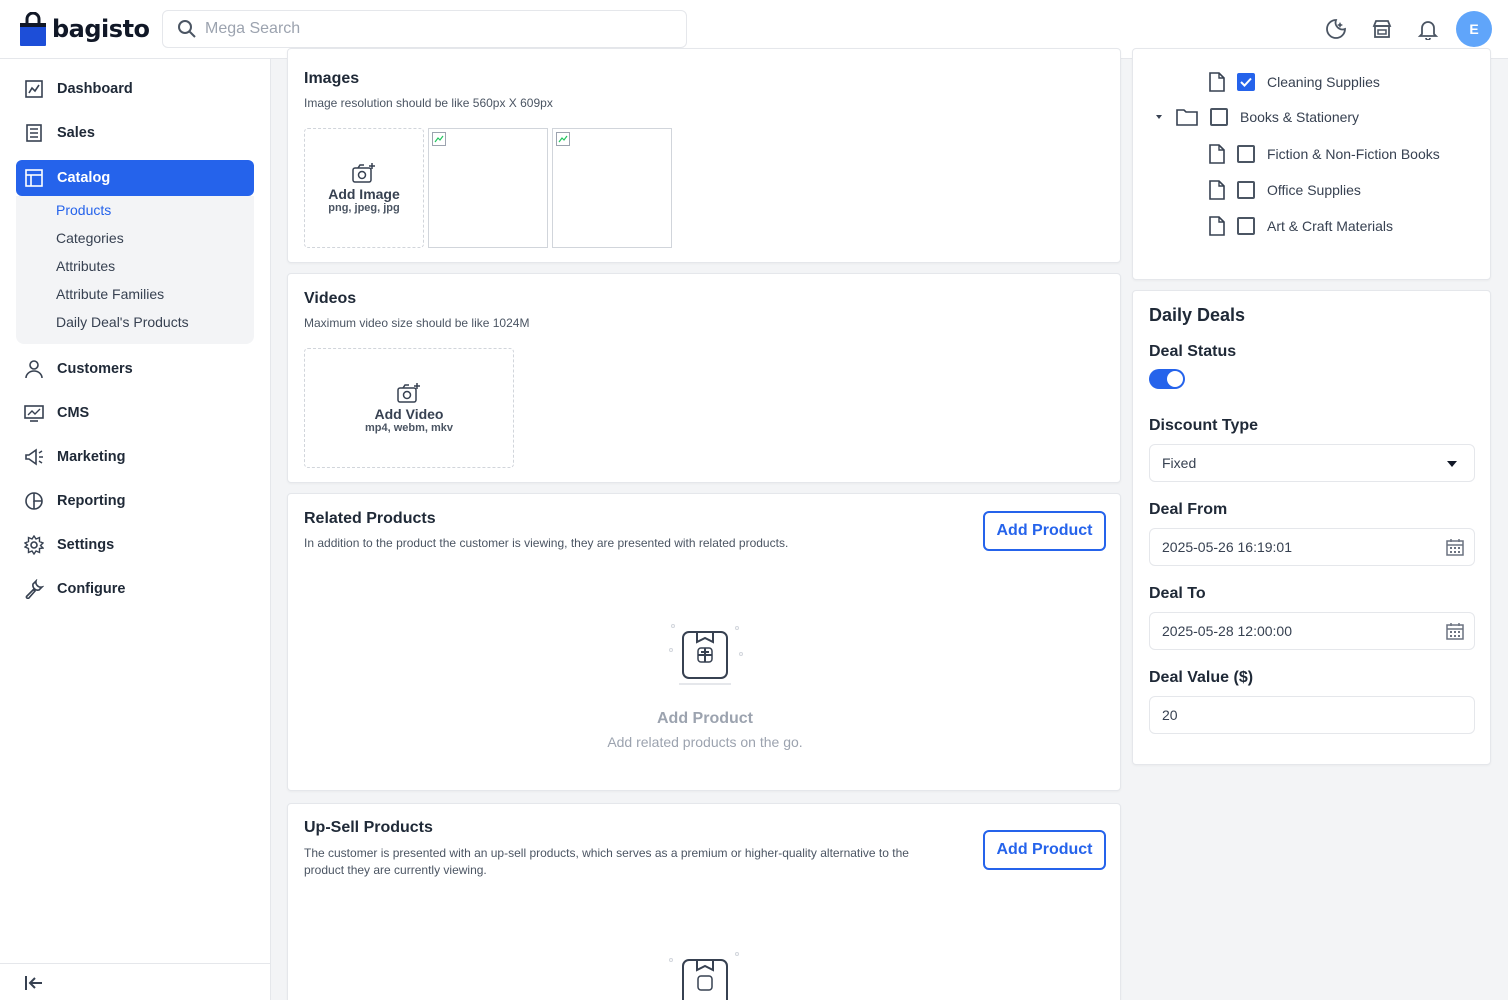 The image size is (1508, 1000). I want to click on category-label: Office Supplies, so click(1314, 190).